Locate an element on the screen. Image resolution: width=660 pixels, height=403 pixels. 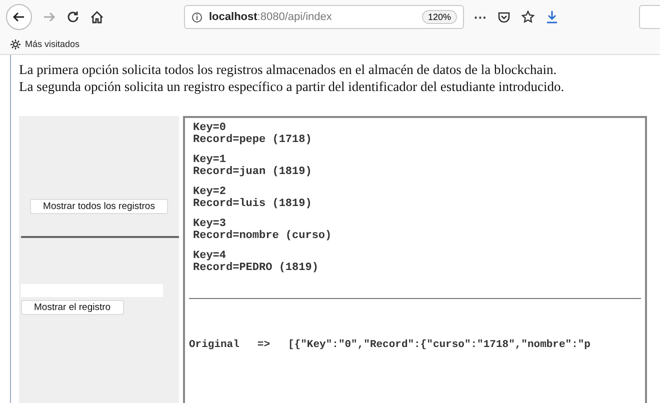
record-key: Key=3 is located at coordinates (419, 224).